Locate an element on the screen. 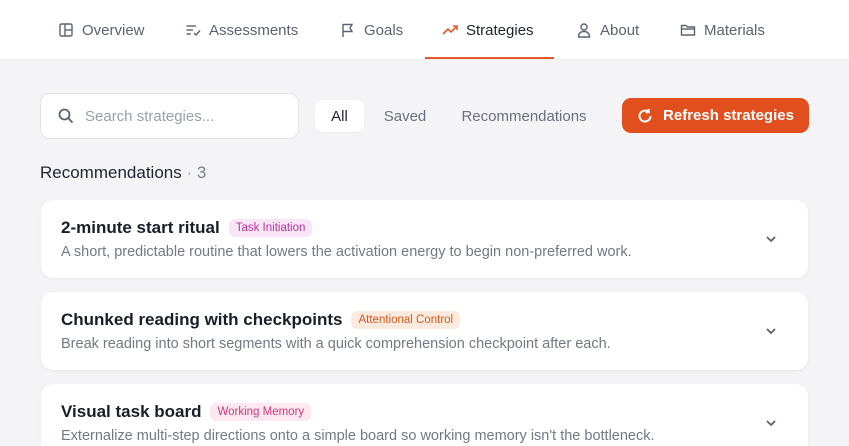 The height and width of the screenshot is (446, 849). filter-saved: Saved is located at coordinates (405, 116).